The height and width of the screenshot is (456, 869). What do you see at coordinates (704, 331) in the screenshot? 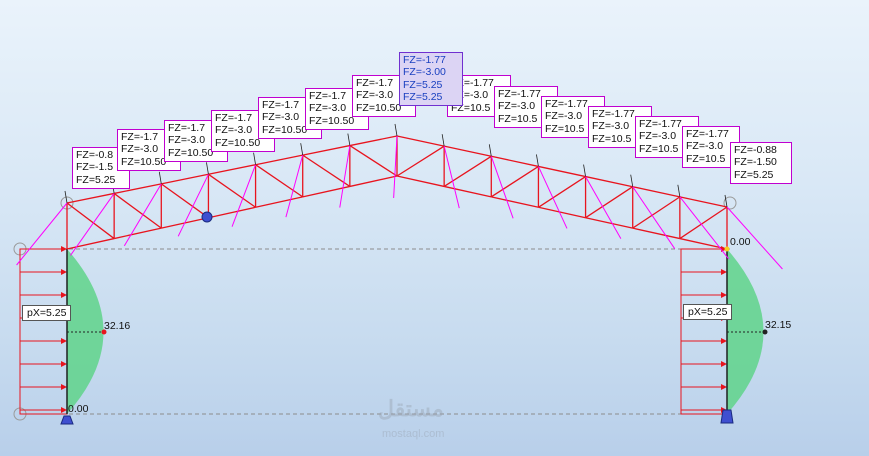
I see `right-pressure-frame` at bounding box center [704, 331].